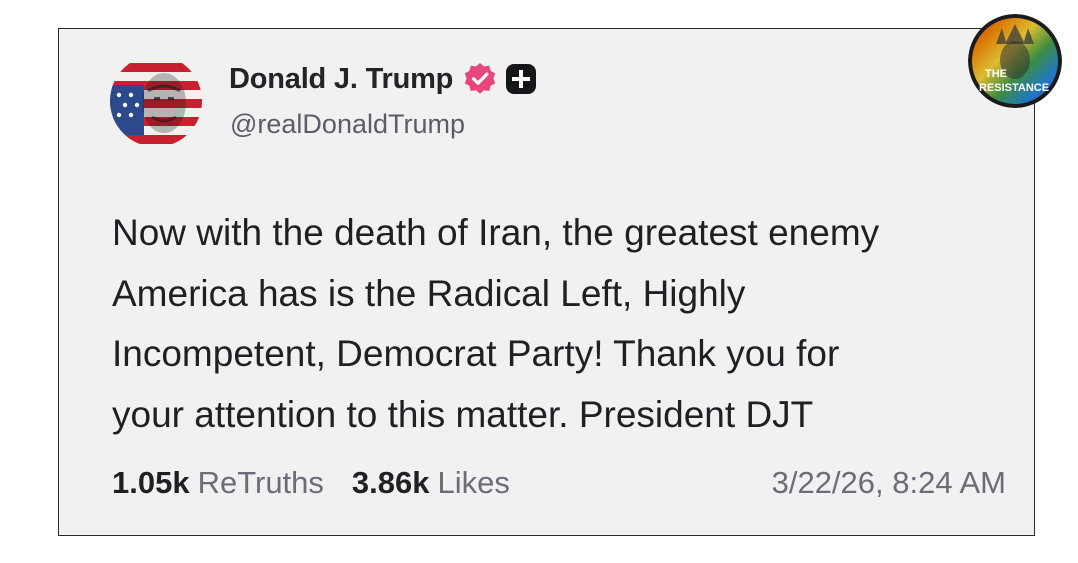  Describe the element at coordinates (347, 124) in the screenshot. I see `author-handle: @realDonaldTrump` at that location.